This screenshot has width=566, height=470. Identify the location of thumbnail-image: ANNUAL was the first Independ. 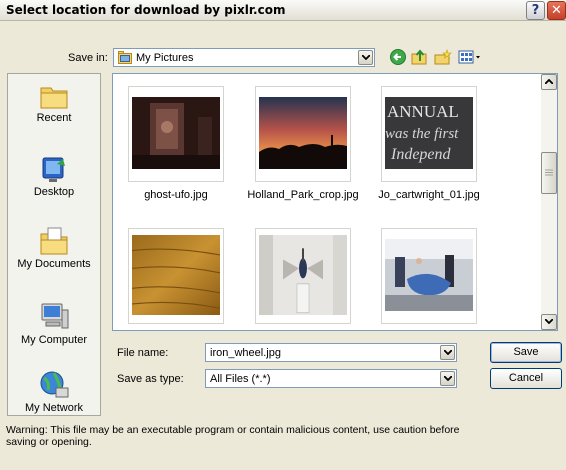
(429, 133).